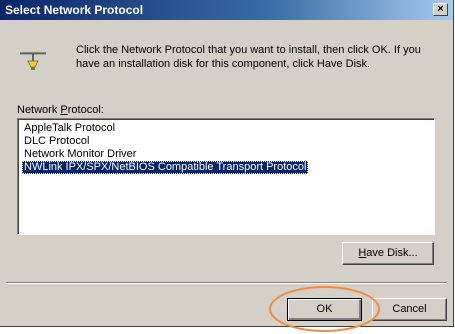 The width and height of the screenshot is (455, 334). I want to click on cancel-button: Cancel, so click(409, 309).